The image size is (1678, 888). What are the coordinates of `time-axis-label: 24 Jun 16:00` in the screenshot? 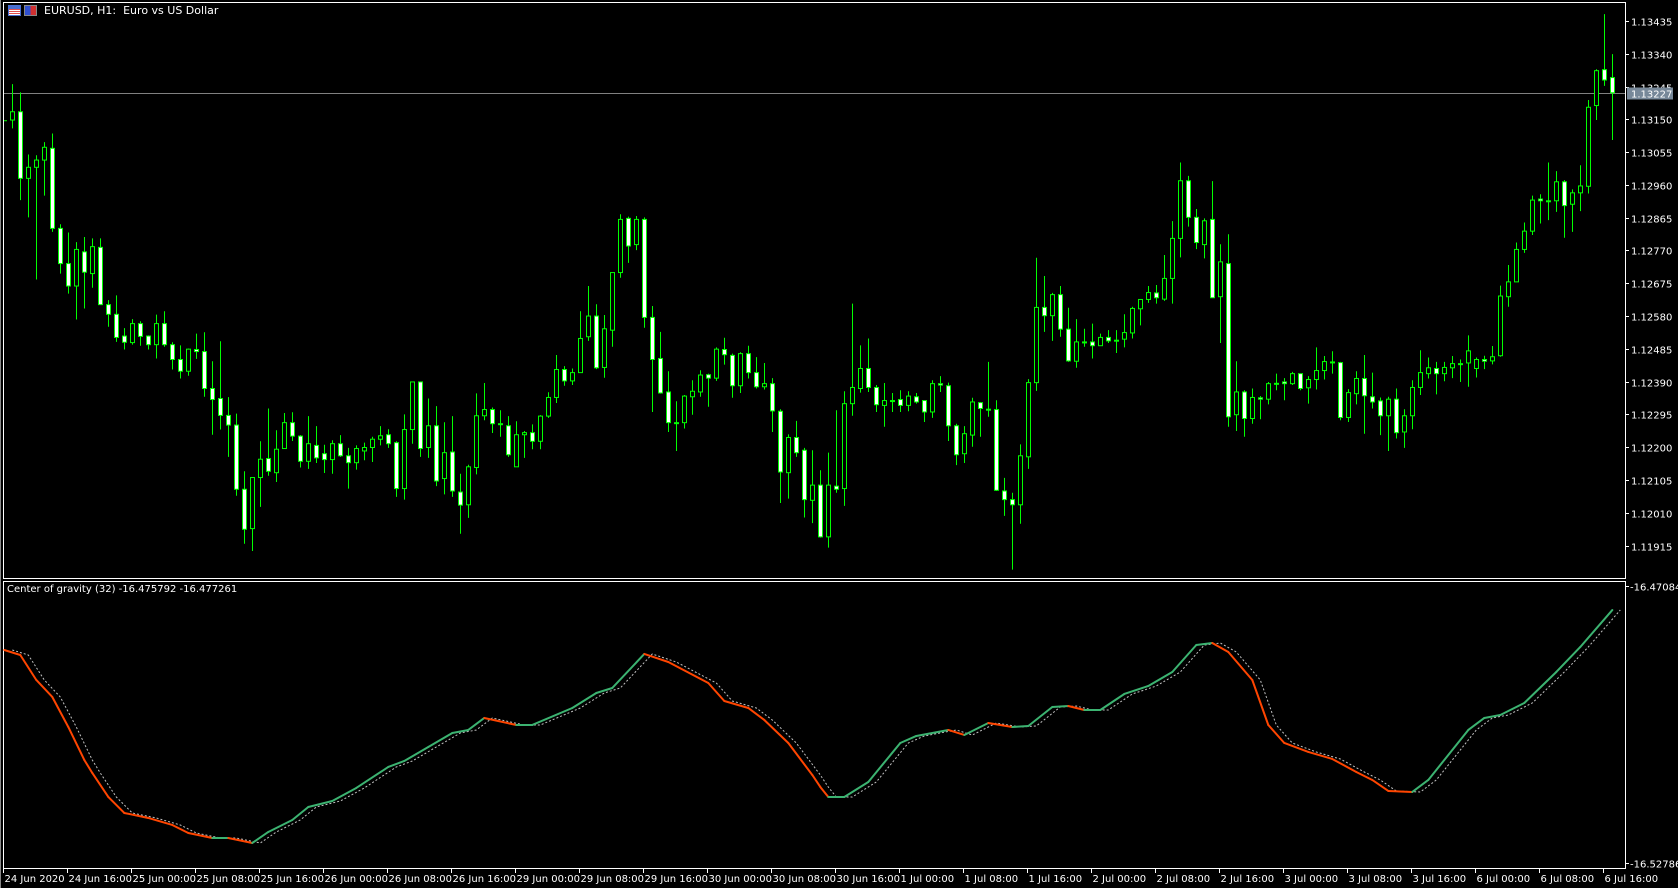 It's located at (101, 879).